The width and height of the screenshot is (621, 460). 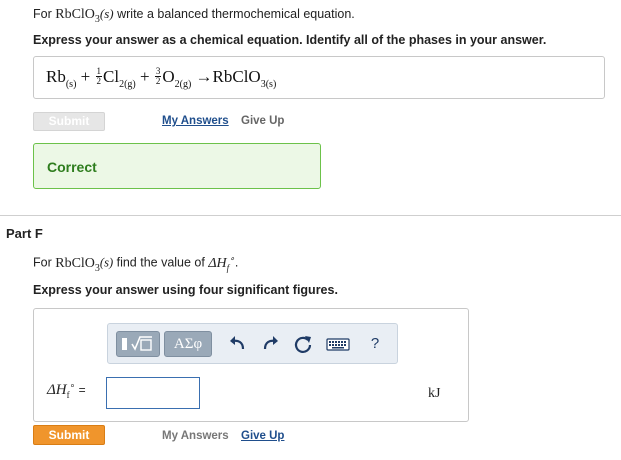 I want to click on part-f-title: Part F, so click(x=24, y=233).